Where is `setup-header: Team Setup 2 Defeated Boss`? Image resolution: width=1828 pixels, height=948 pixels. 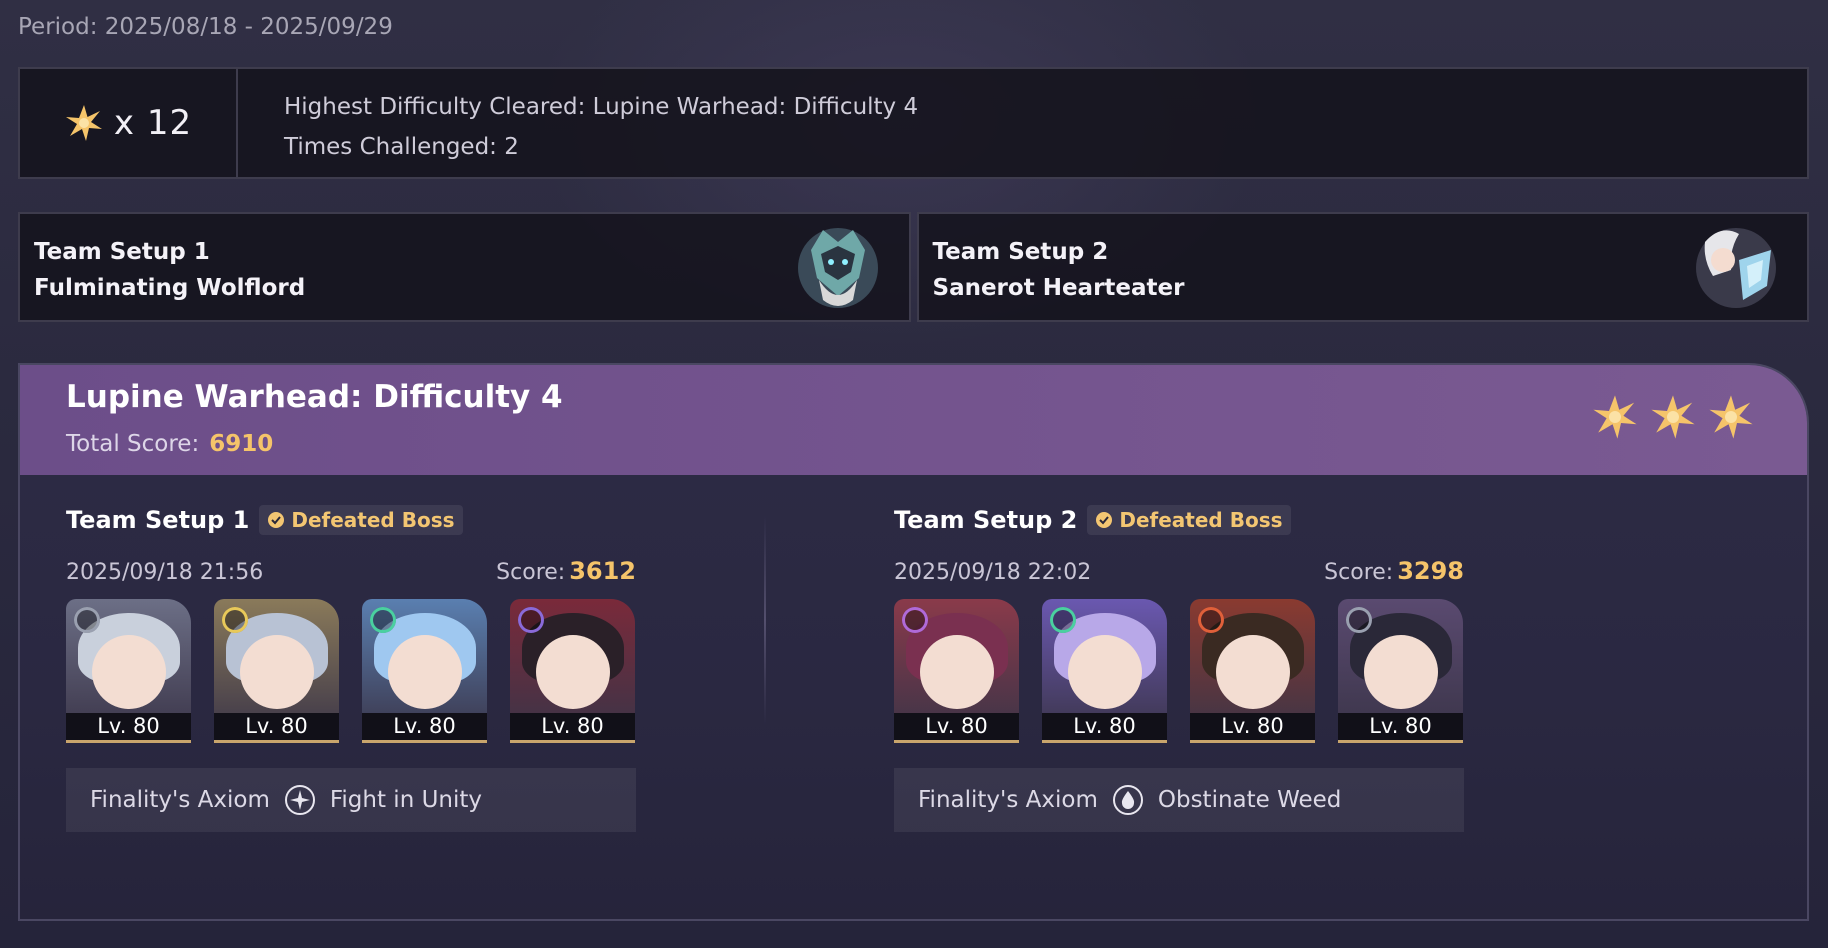 setup-header: Team Setup 2 Defeated Boss is located at coordinates (1179, 520).